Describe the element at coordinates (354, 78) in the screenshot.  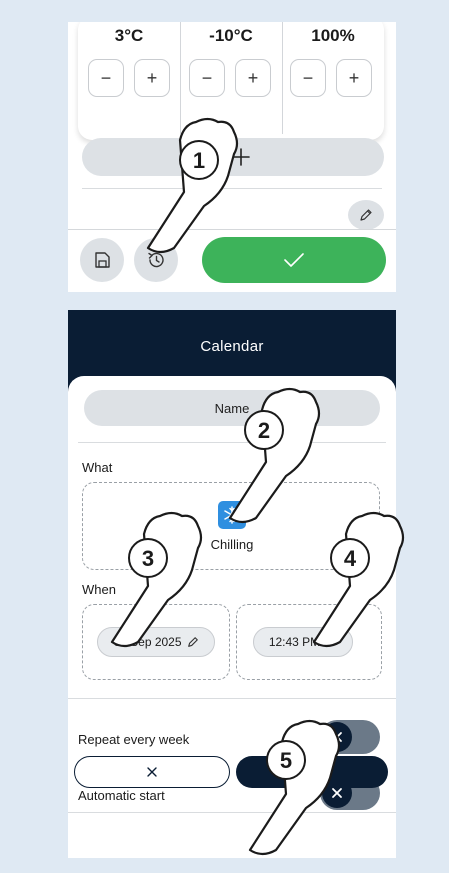
I see `increment-button-3: +` at that location.